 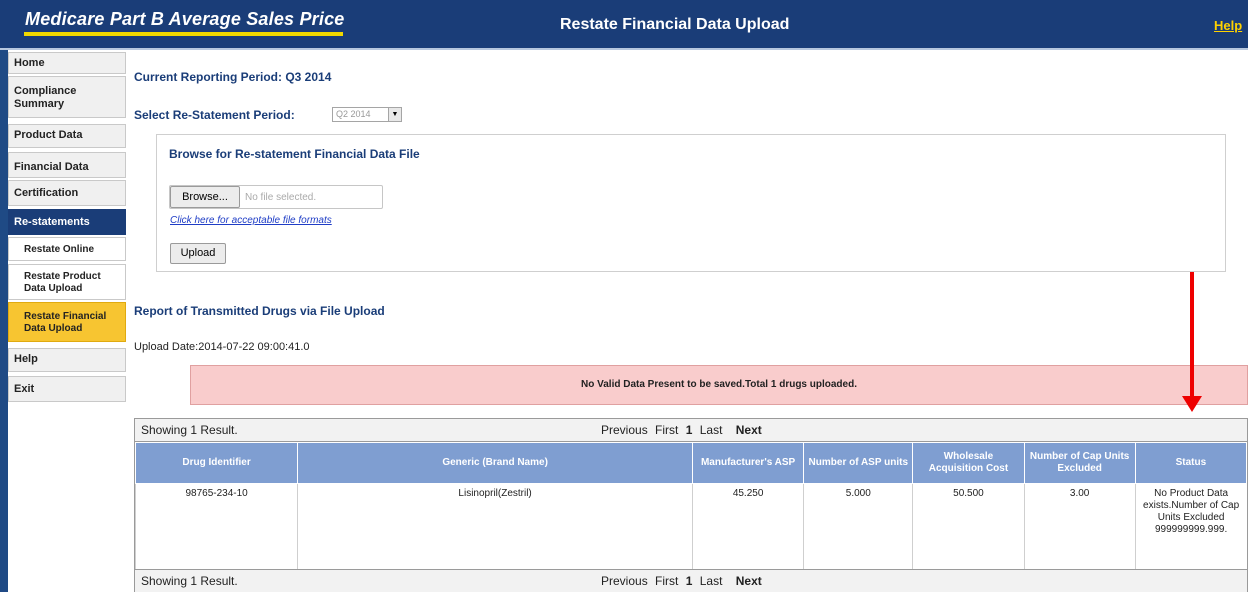 I want to click on page-heading: Restate Financial Data Upload, so click(x=675, y=24).